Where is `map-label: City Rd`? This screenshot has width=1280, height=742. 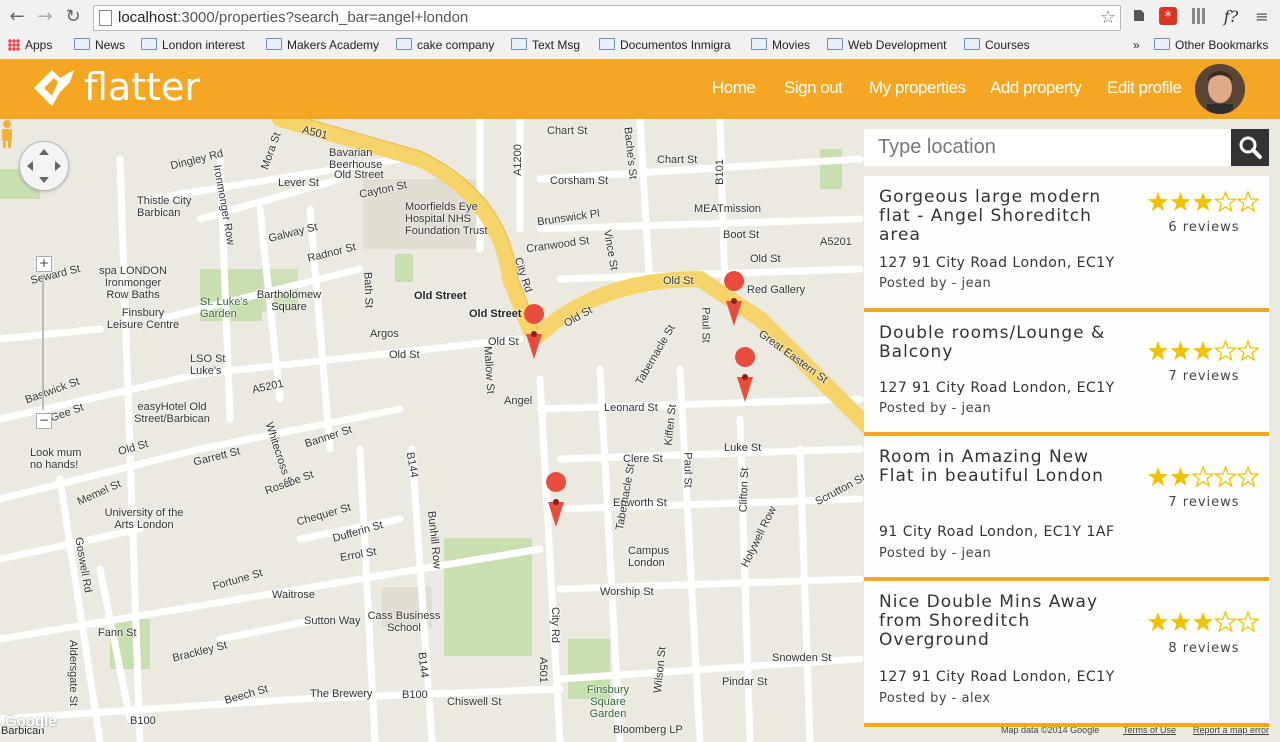
map-label: City Rd is located at coordinates (555, 625).